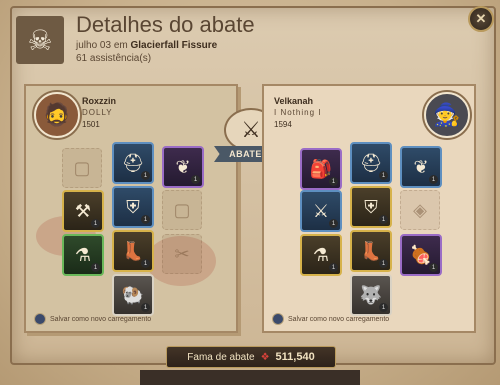 The height and width of the screenshot is (385, 500). I want to click on victim-loadout-label: Salvar como novo carregamento, so click(339, 319).